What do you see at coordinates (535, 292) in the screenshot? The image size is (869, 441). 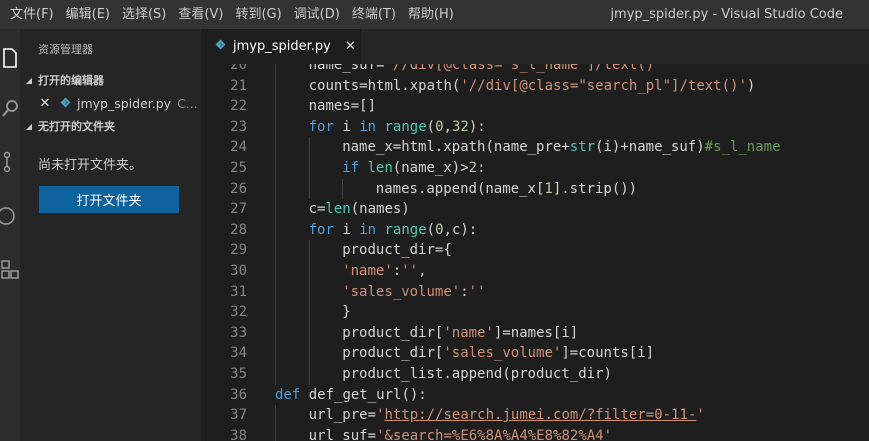 I see `code-line: 31 'sales_volume':''` at bounding box center [535, 292].